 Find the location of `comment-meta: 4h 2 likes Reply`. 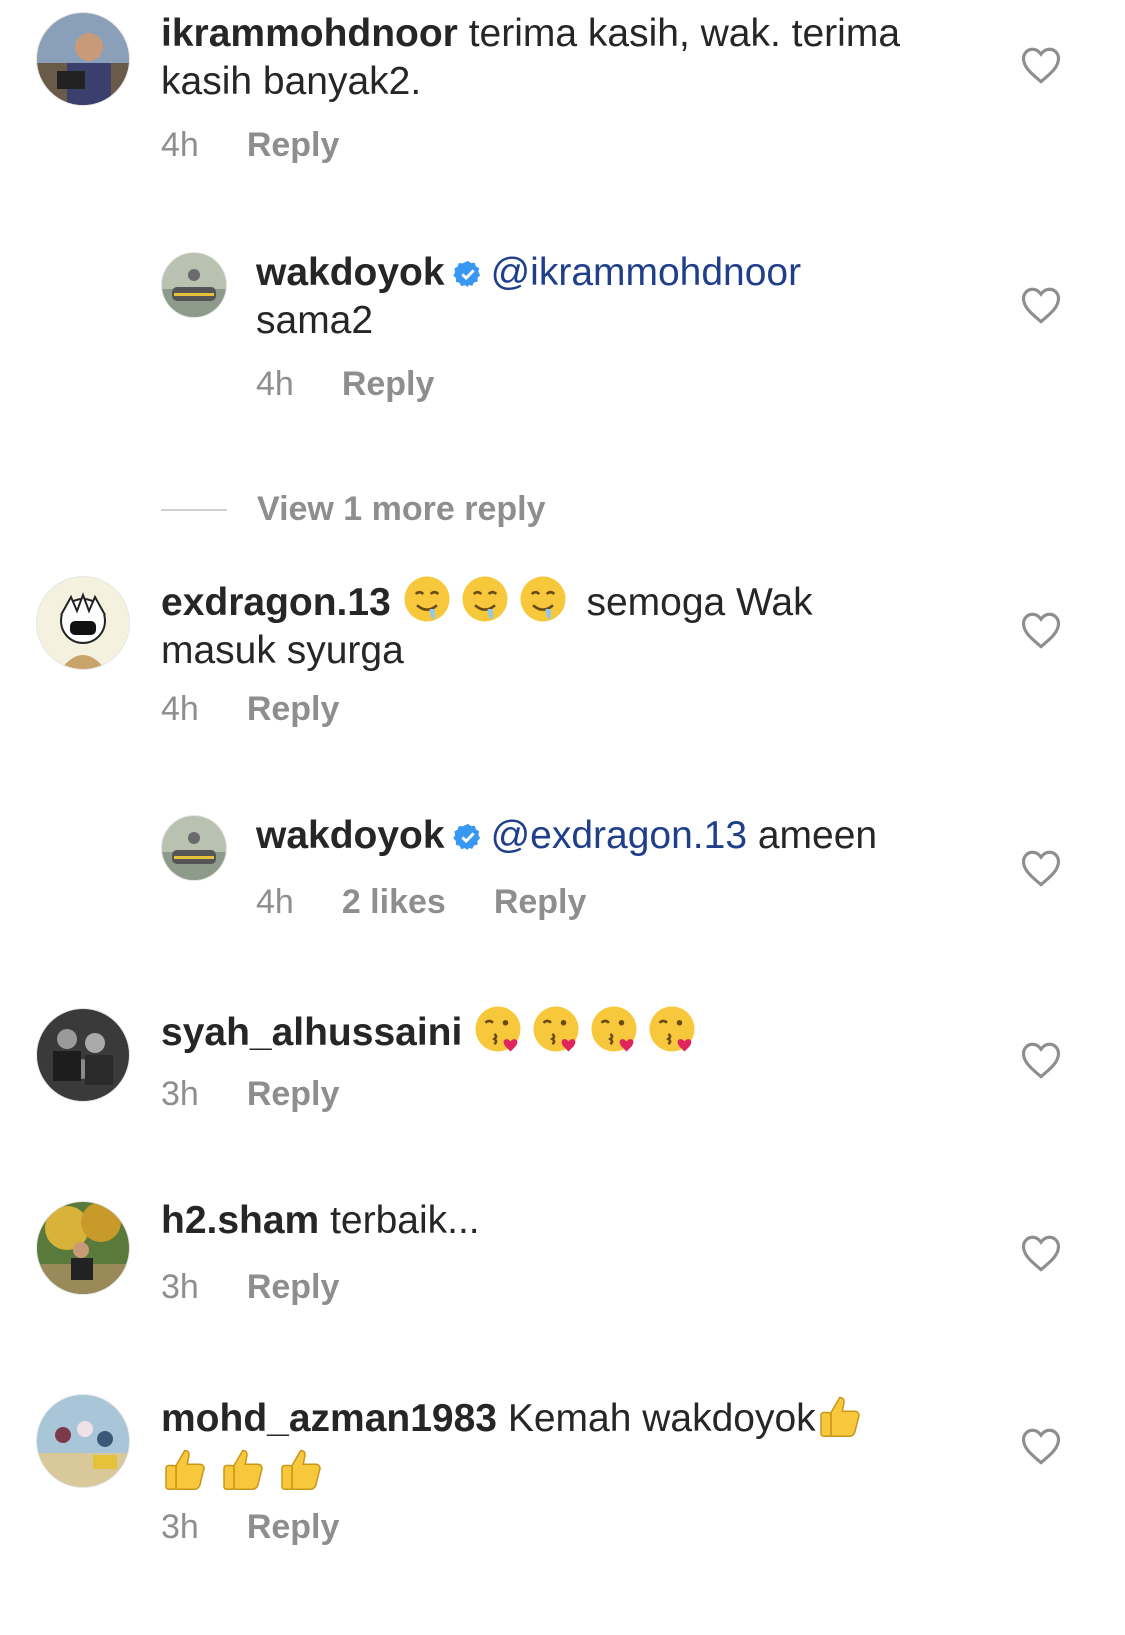

comment-meta: 4h 2 likes Reply is located at coordinates (421, 902).